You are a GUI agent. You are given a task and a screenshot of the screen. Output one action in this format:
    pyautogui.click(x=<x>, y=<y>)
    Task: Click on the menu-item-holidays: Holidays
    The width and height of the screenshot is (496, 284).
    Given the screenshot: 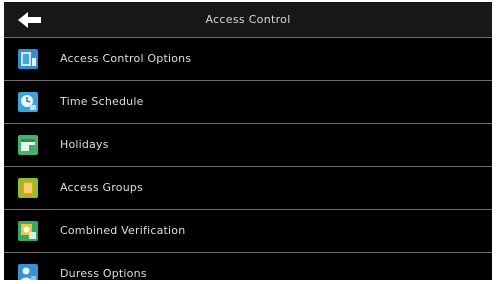 What is the action you would take?
    pyautogui.click(x=248, y=145)
    